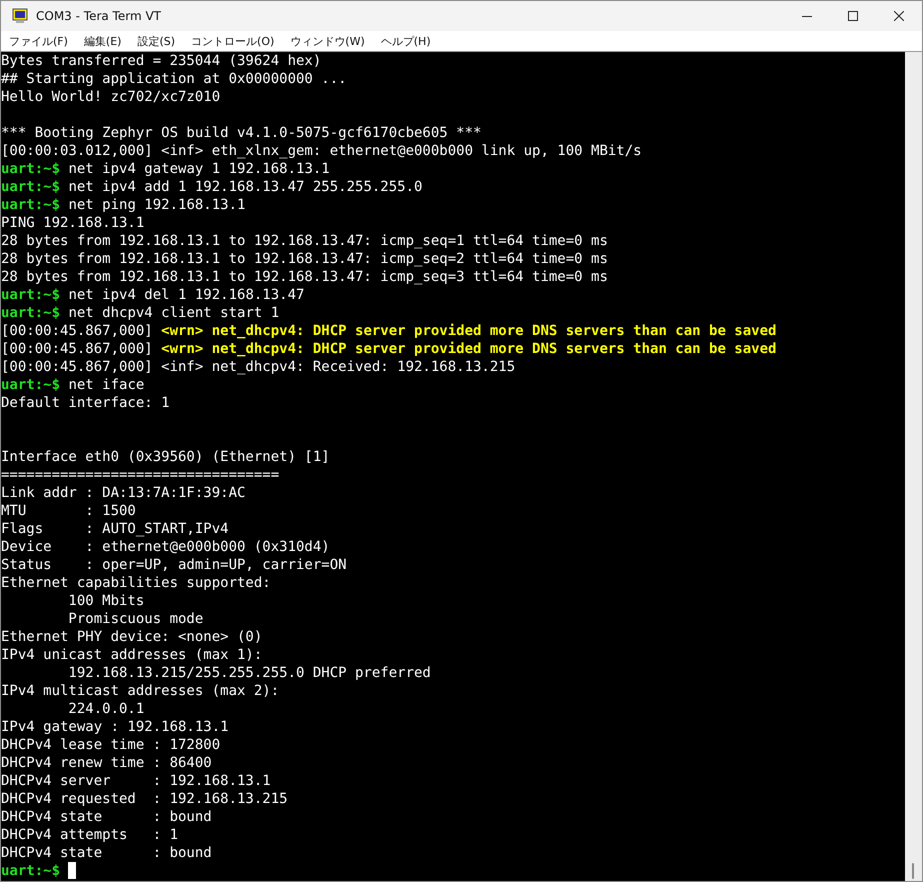  I want to click on terminal-text: net dhcpv4 client start 1, so click(173, 313).